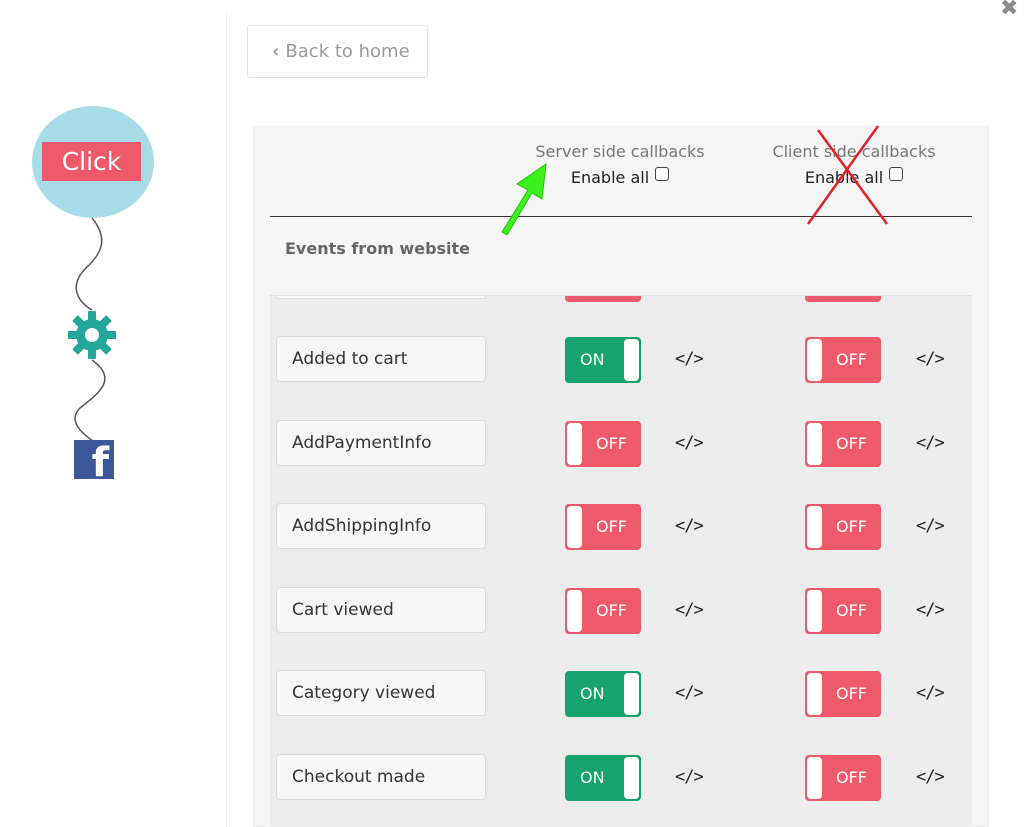 This screenshot has width=1024, height=827. I want to click on partial-event-name, so click(381, 297).